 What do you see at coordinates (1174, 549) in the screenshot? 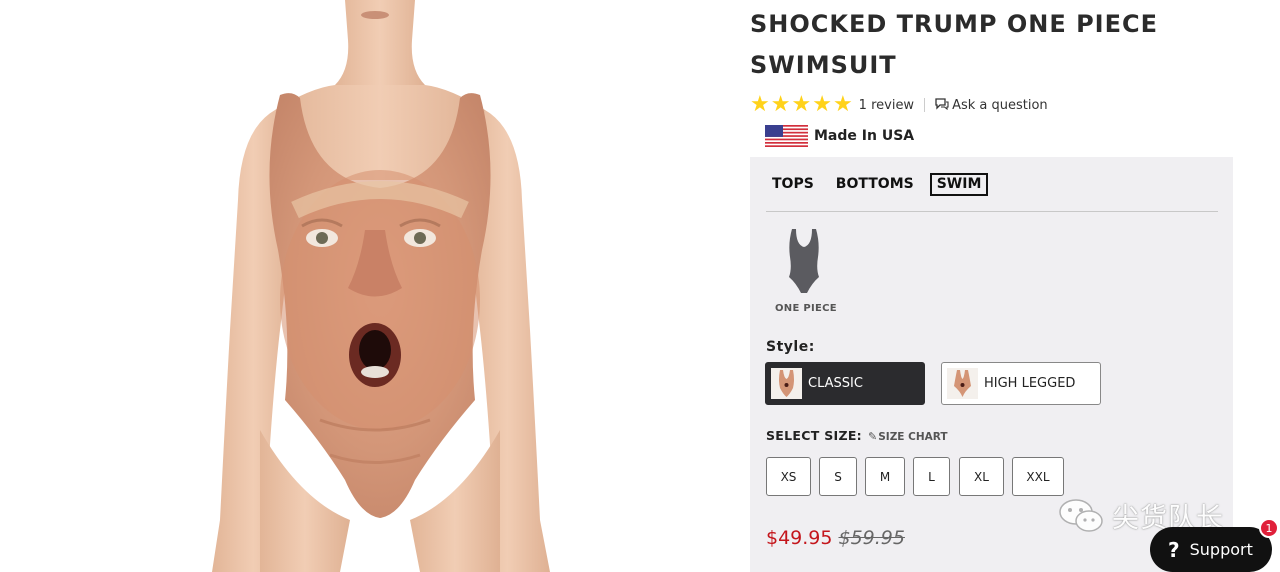
I see `help-icon: ?` at bounding box center [1174, 549].